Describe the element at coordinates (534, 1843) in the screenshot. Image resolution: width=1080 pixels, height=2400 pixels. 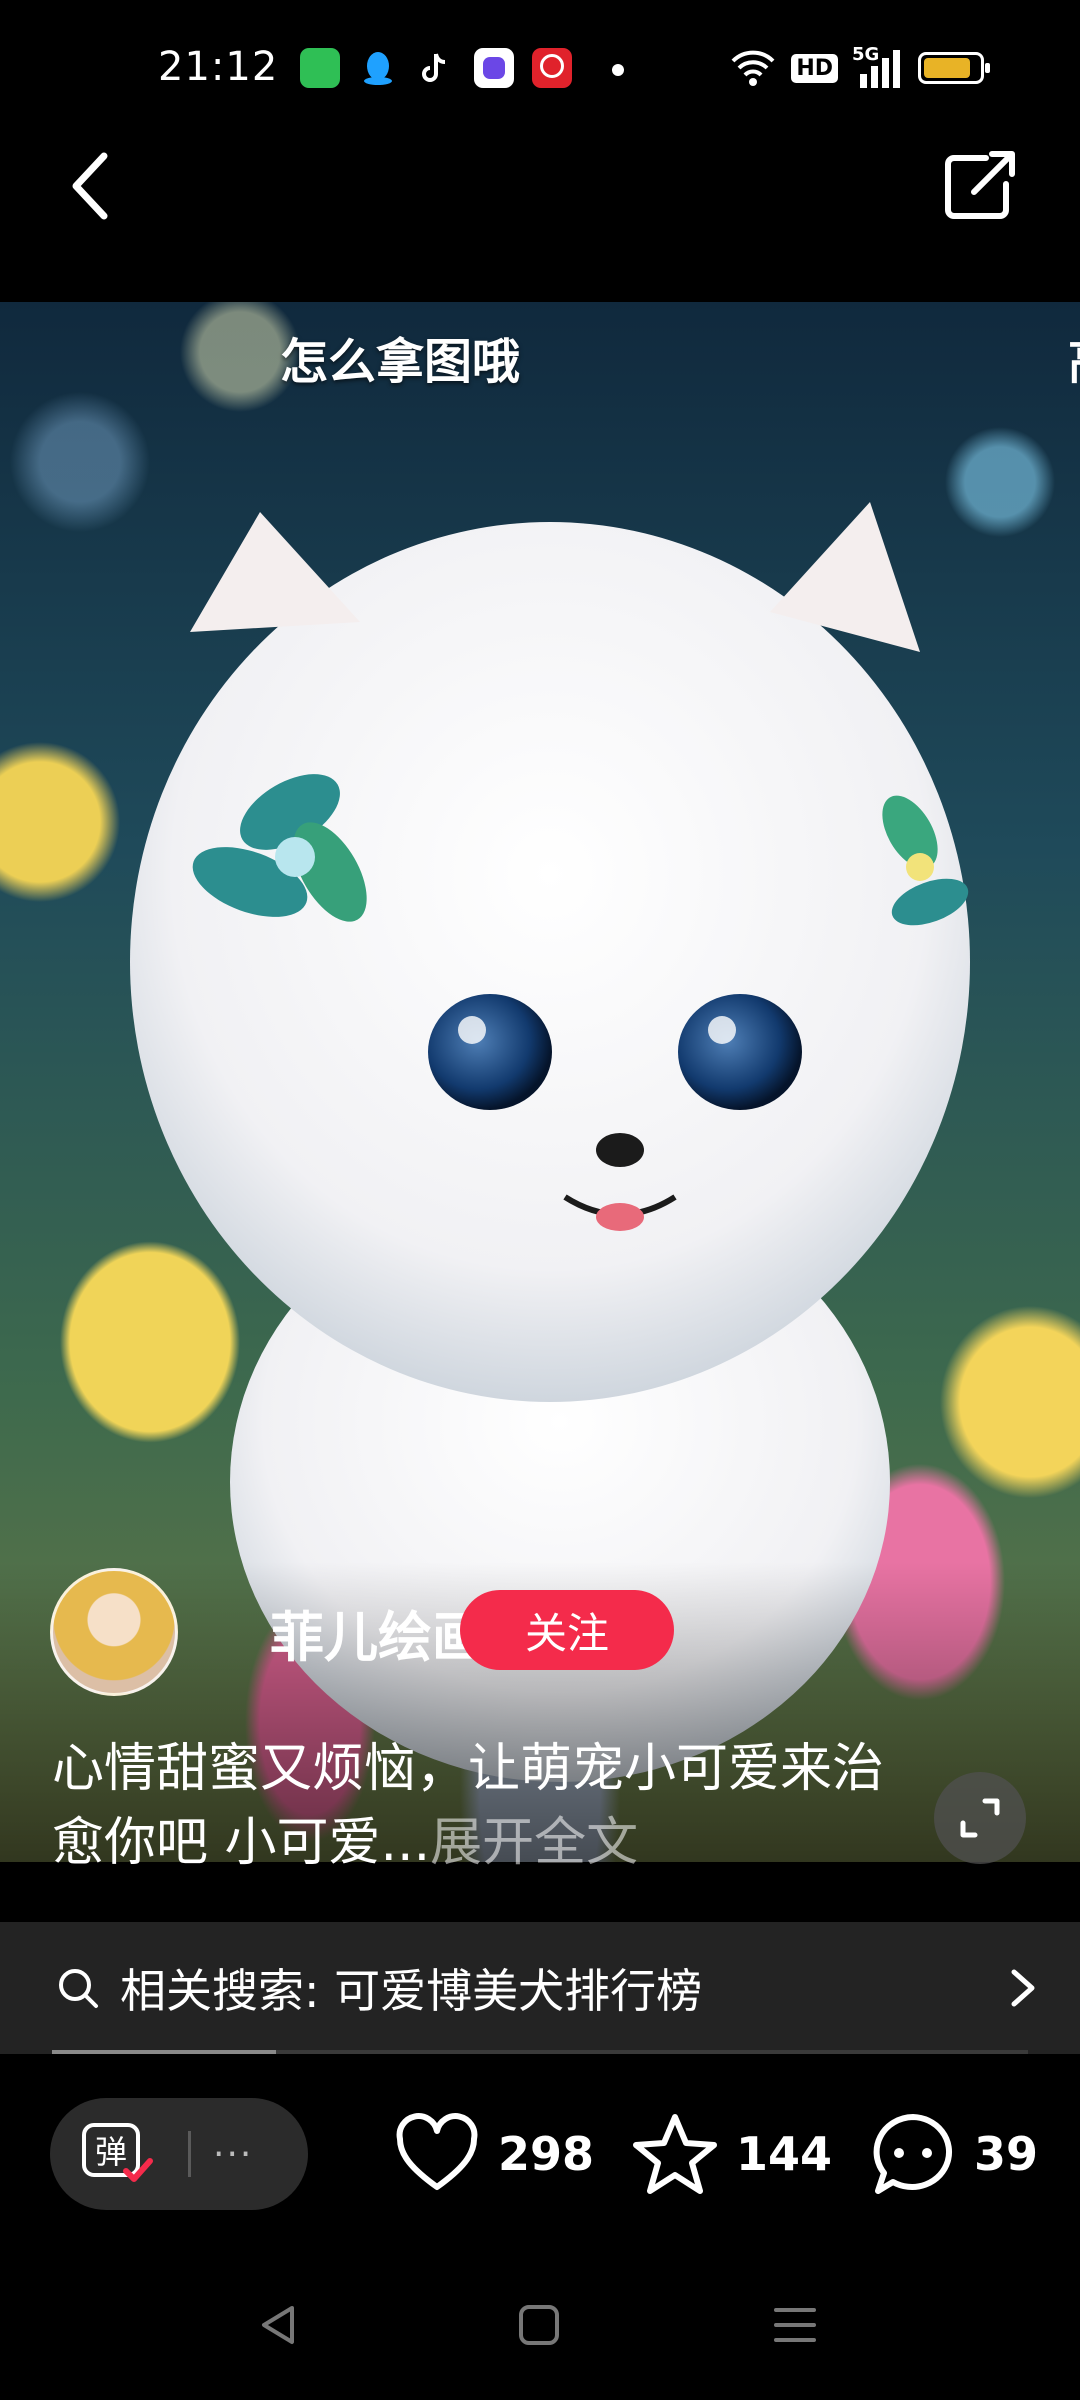
I see `expand-text-link: 展开全文` at that location.